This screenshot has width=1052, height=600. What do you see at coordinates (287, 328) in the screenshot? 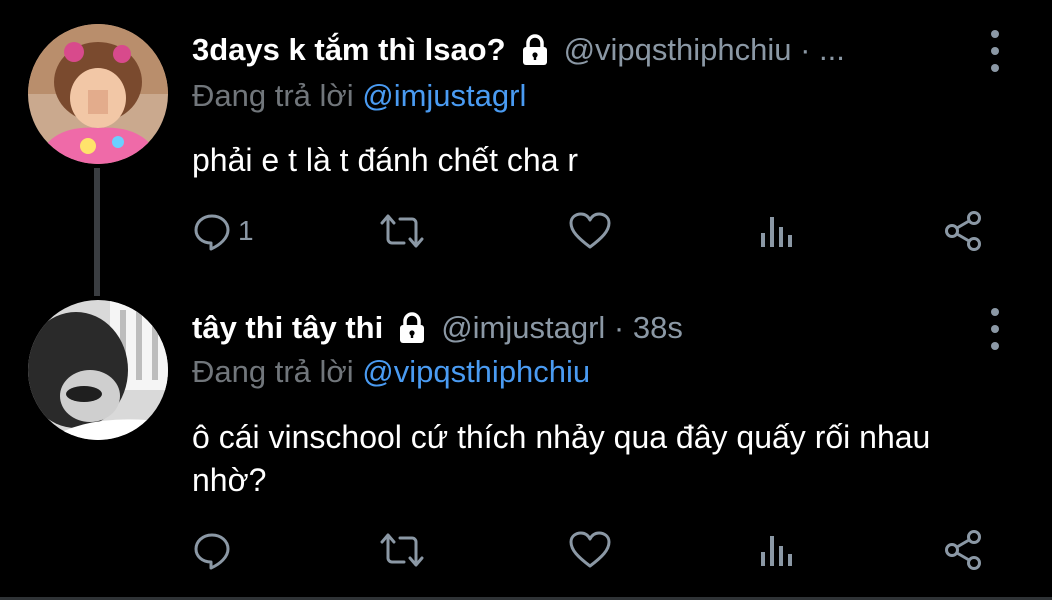
I see `display-name: tây thi tây thi` at bounding box center [287, 328].